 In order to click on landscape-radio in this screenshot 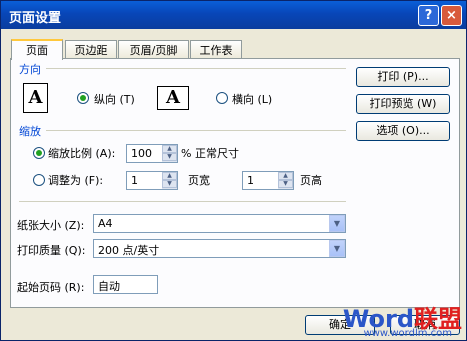, I will do `click(222, 98)`.